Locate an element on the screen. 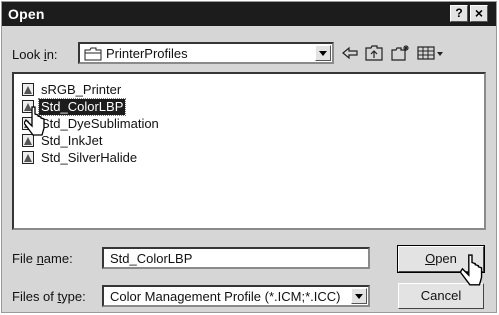 This screenshot has height=315, width=499. view-menu-icon is located at coordinates (430, 53).